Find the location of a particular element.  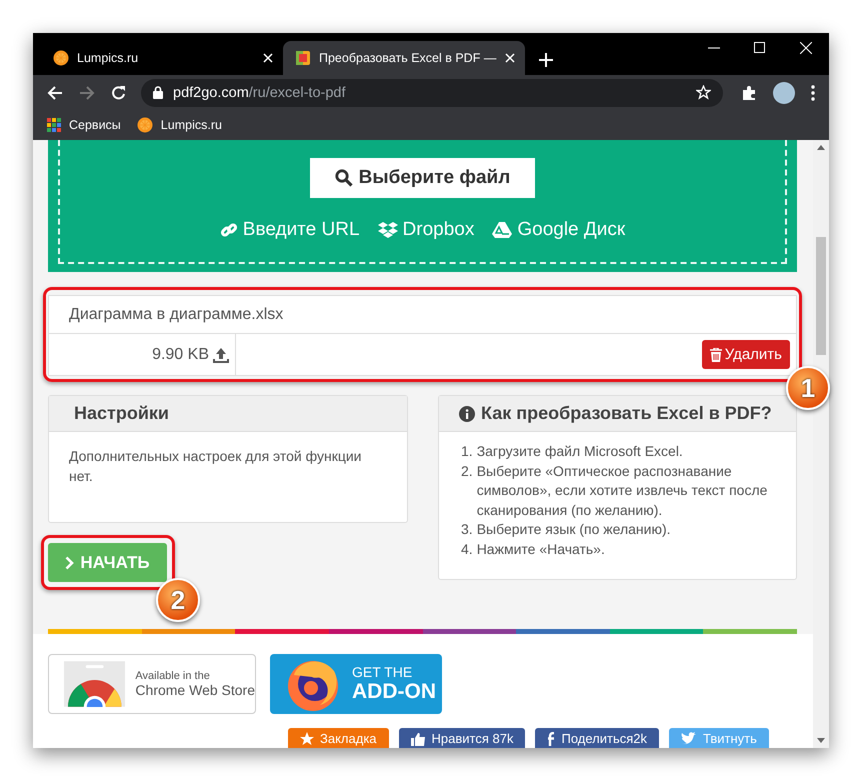

step-number-text: 3. is located at coordinates (467, 529).